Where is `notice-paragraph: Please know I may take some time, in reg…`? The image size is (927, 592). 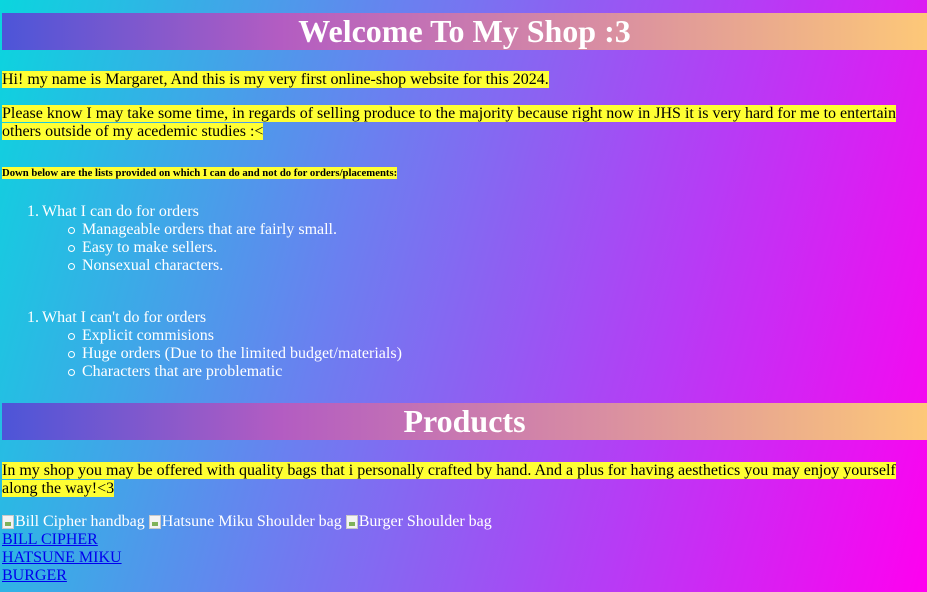 notice-paragraph: Please know I may take some time, in reg… is located at coordinates (457, 123).